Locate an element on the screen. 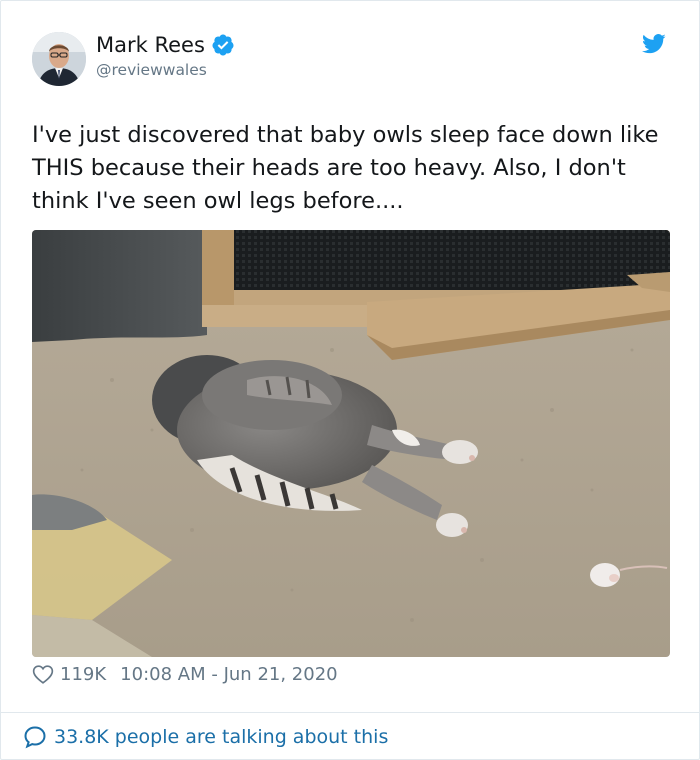  author-handle: @reviewwales is located at coordinates (151, 70).